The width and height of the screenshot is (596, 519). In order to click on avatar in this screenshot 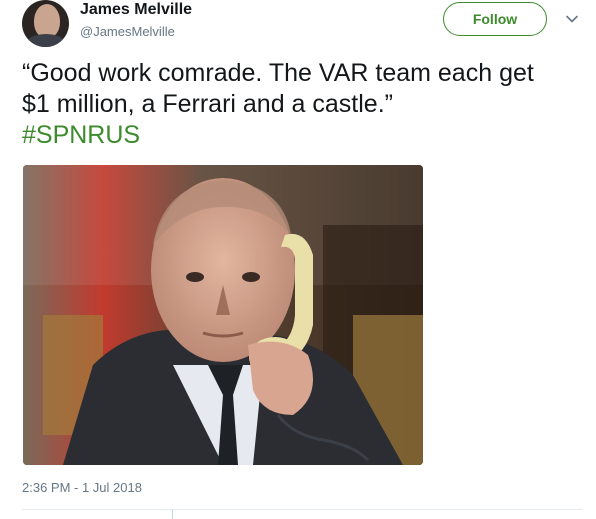, I will do `click(45, 23)`.